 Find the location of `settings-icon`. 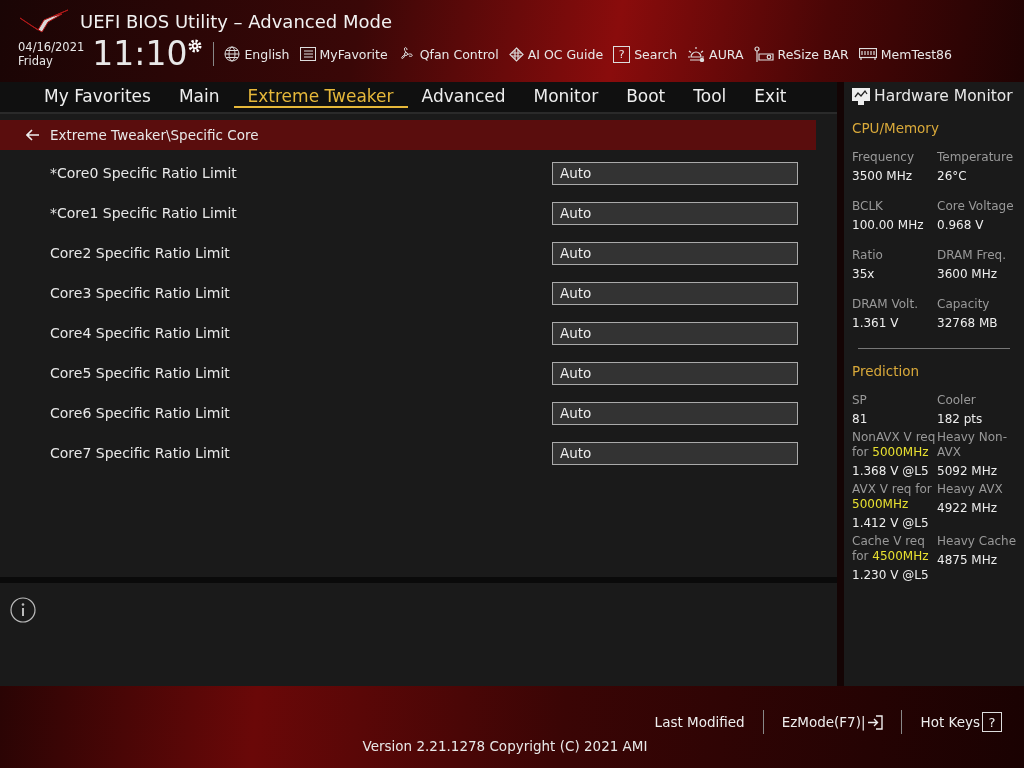

settings-icon is located at coordinates (195, 46).